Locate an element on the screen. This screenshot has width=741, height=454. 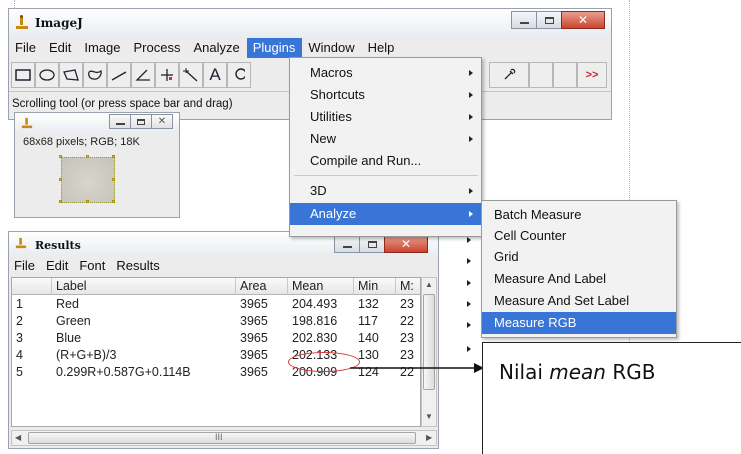
results-menu-edit: Edit is located at coordinates (57, 266).